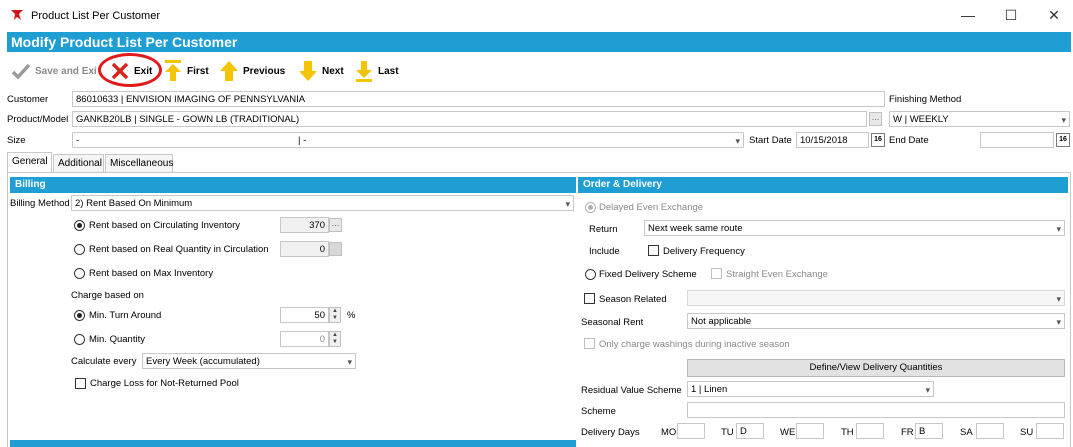 The image size is (1073, 447). Describe the element at coordinates (321, 71) in the screenshot. I see `next-button: Next` at that location.